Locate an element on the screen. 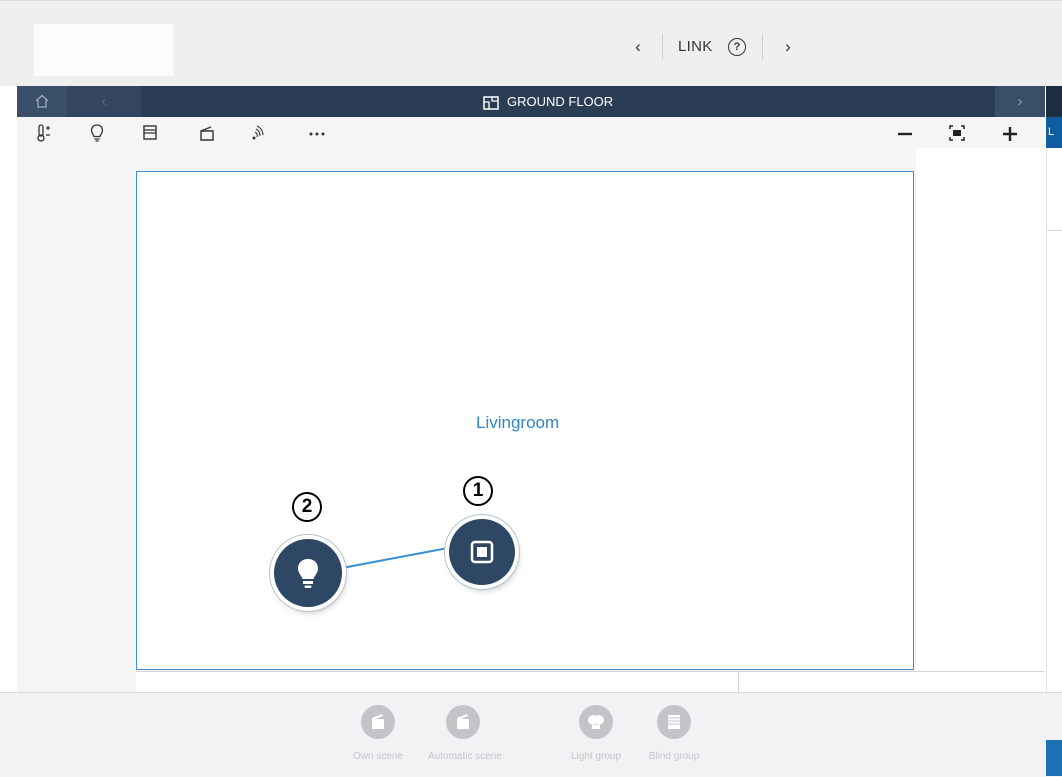  own-scene-button: Own scene is located at coordinates (378, 733).